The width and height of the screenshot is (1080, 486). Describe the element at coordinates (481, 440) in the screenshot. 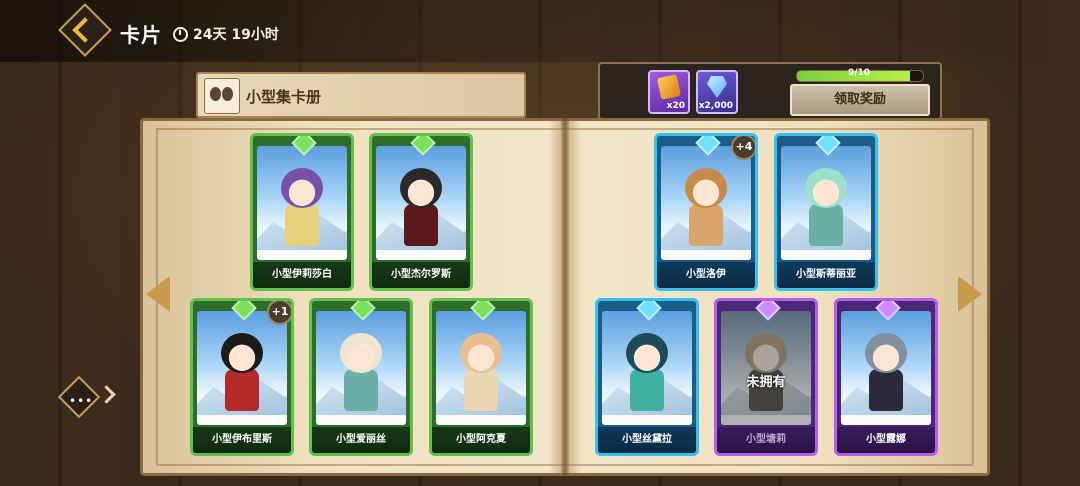

I see `card-name: 小型阿克夏` at that location.